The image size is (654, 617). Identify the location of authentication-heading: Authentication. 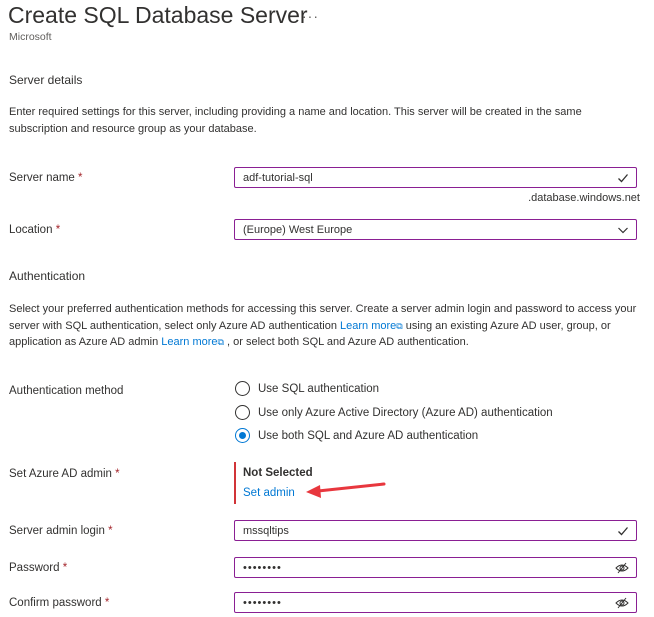
(47, 276).